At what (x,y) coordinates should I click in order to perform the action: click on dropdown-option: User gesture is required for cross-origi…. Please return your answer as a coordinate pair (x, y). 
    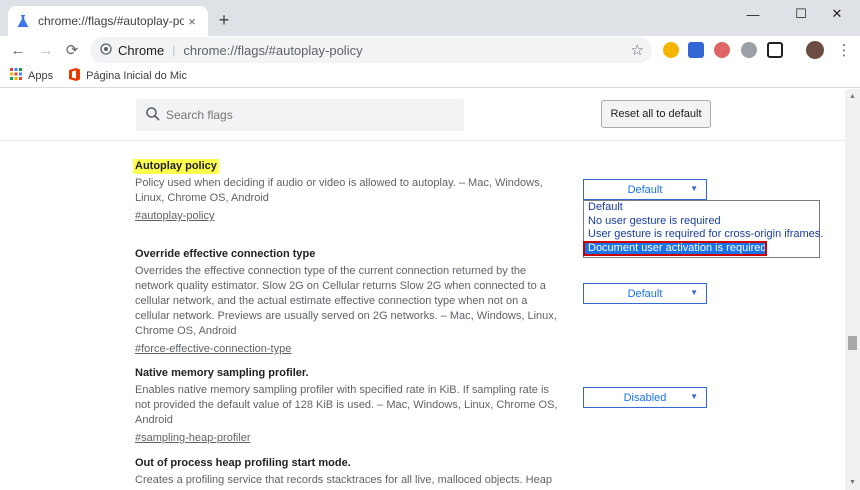
    Looking at the image, I should click on (703, 235).